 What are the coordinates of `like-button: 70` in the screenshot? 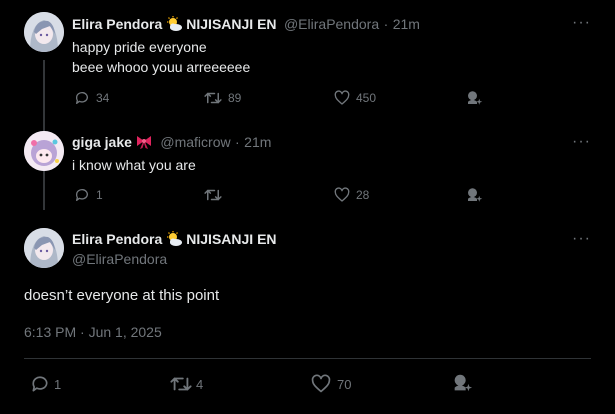 It's located at (331, 384).